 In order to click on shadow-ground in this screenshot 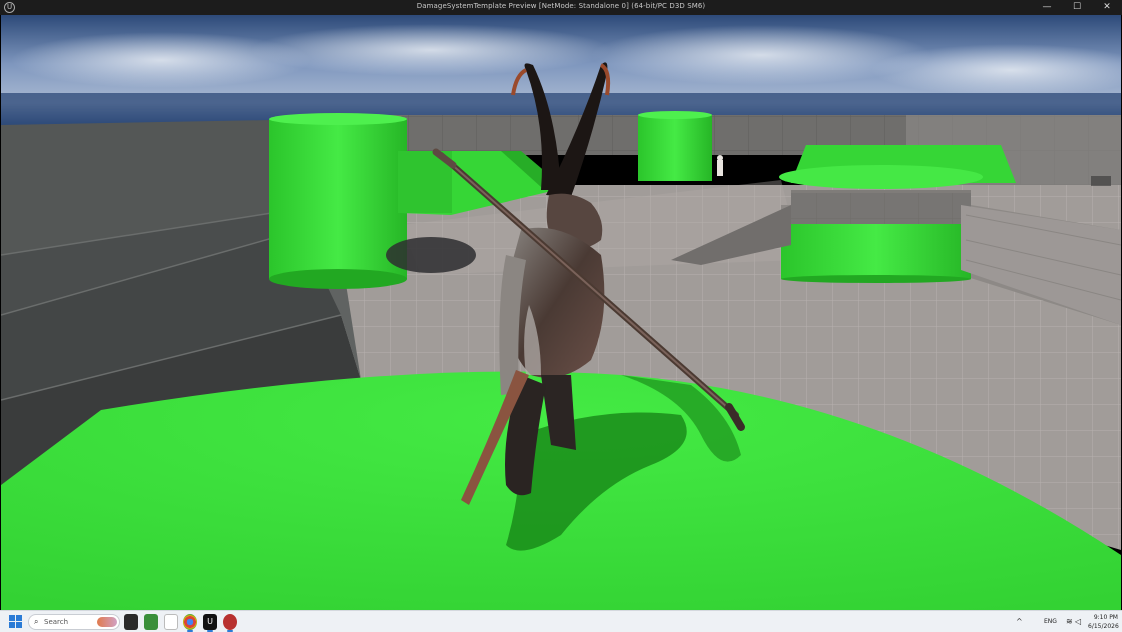, I will do `click(431, 255)`.